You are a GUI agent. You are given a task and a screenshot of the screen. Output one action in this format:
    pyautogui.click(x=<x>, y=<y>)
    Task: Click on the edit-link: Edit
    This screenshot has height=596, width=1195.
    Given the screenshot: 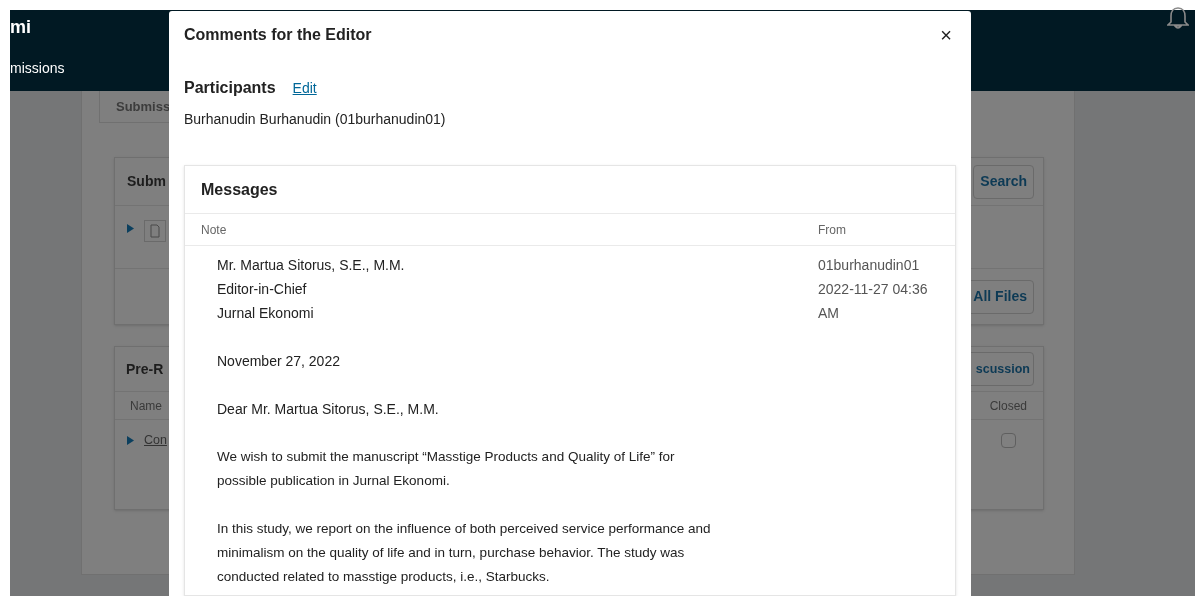 What is the action you would take?
    pyautogui.click(x=304, y=88)
    